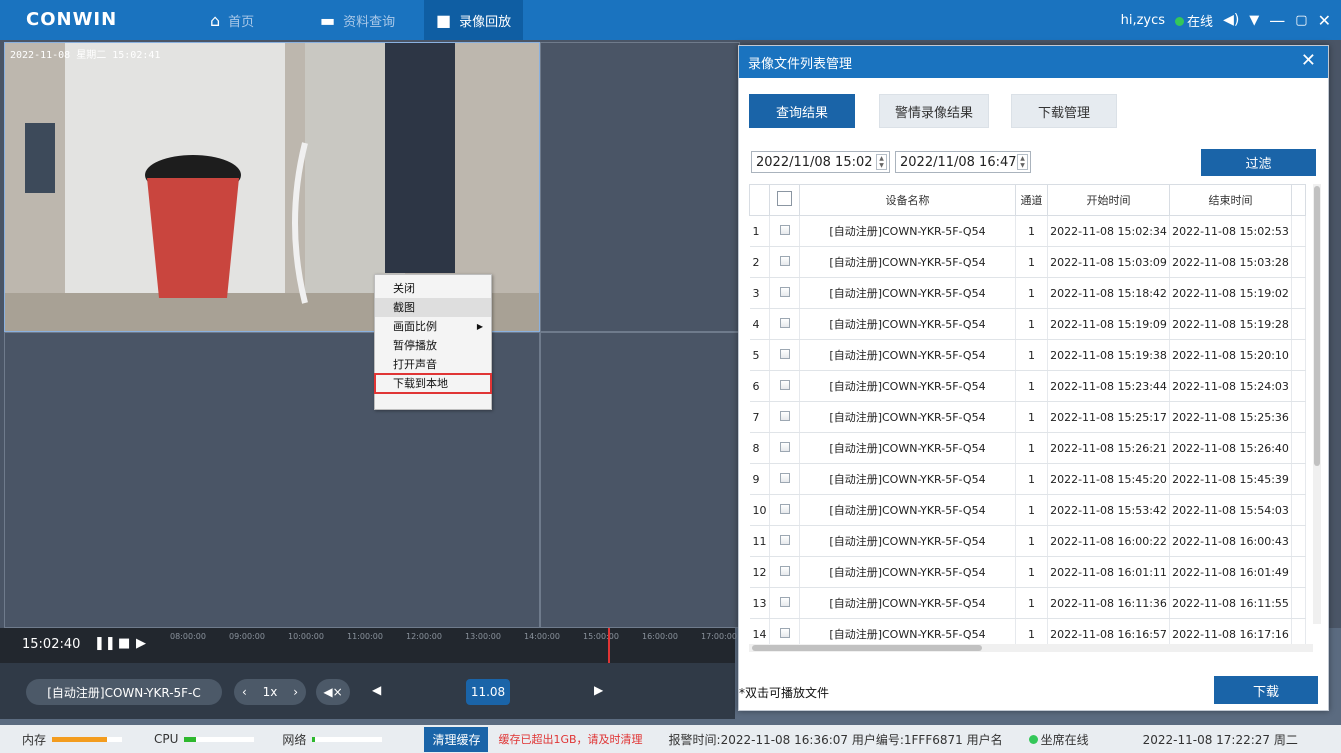 The height and width of the screenshot is (753, 1341). Describe the element at coordinates (433, 288) in the screenshot. I see `menu-close: 关闭` at that location.